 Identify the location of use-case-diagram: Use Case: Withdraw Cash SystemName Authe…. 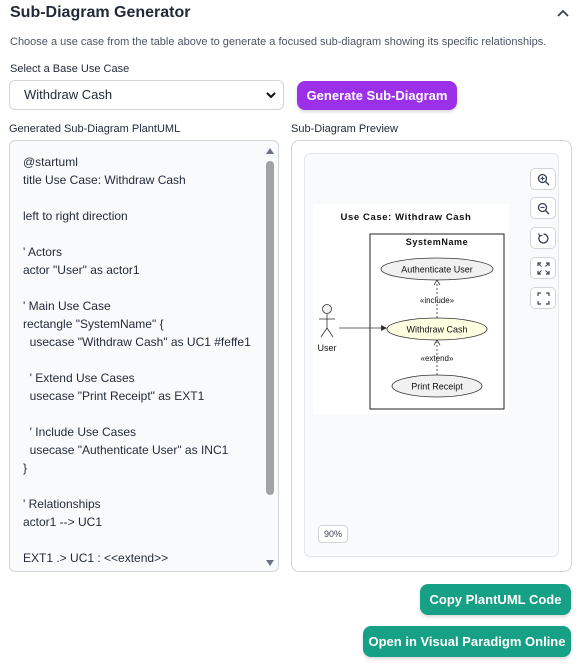
(411, 309).